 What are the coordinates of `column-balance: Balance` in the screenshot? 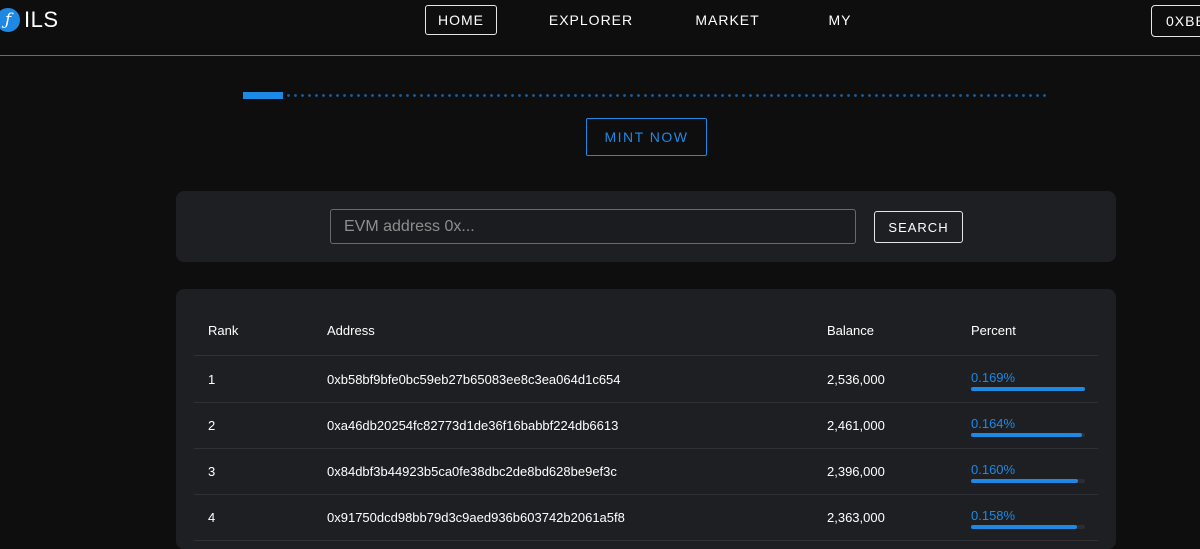 It's located at (850, 330).